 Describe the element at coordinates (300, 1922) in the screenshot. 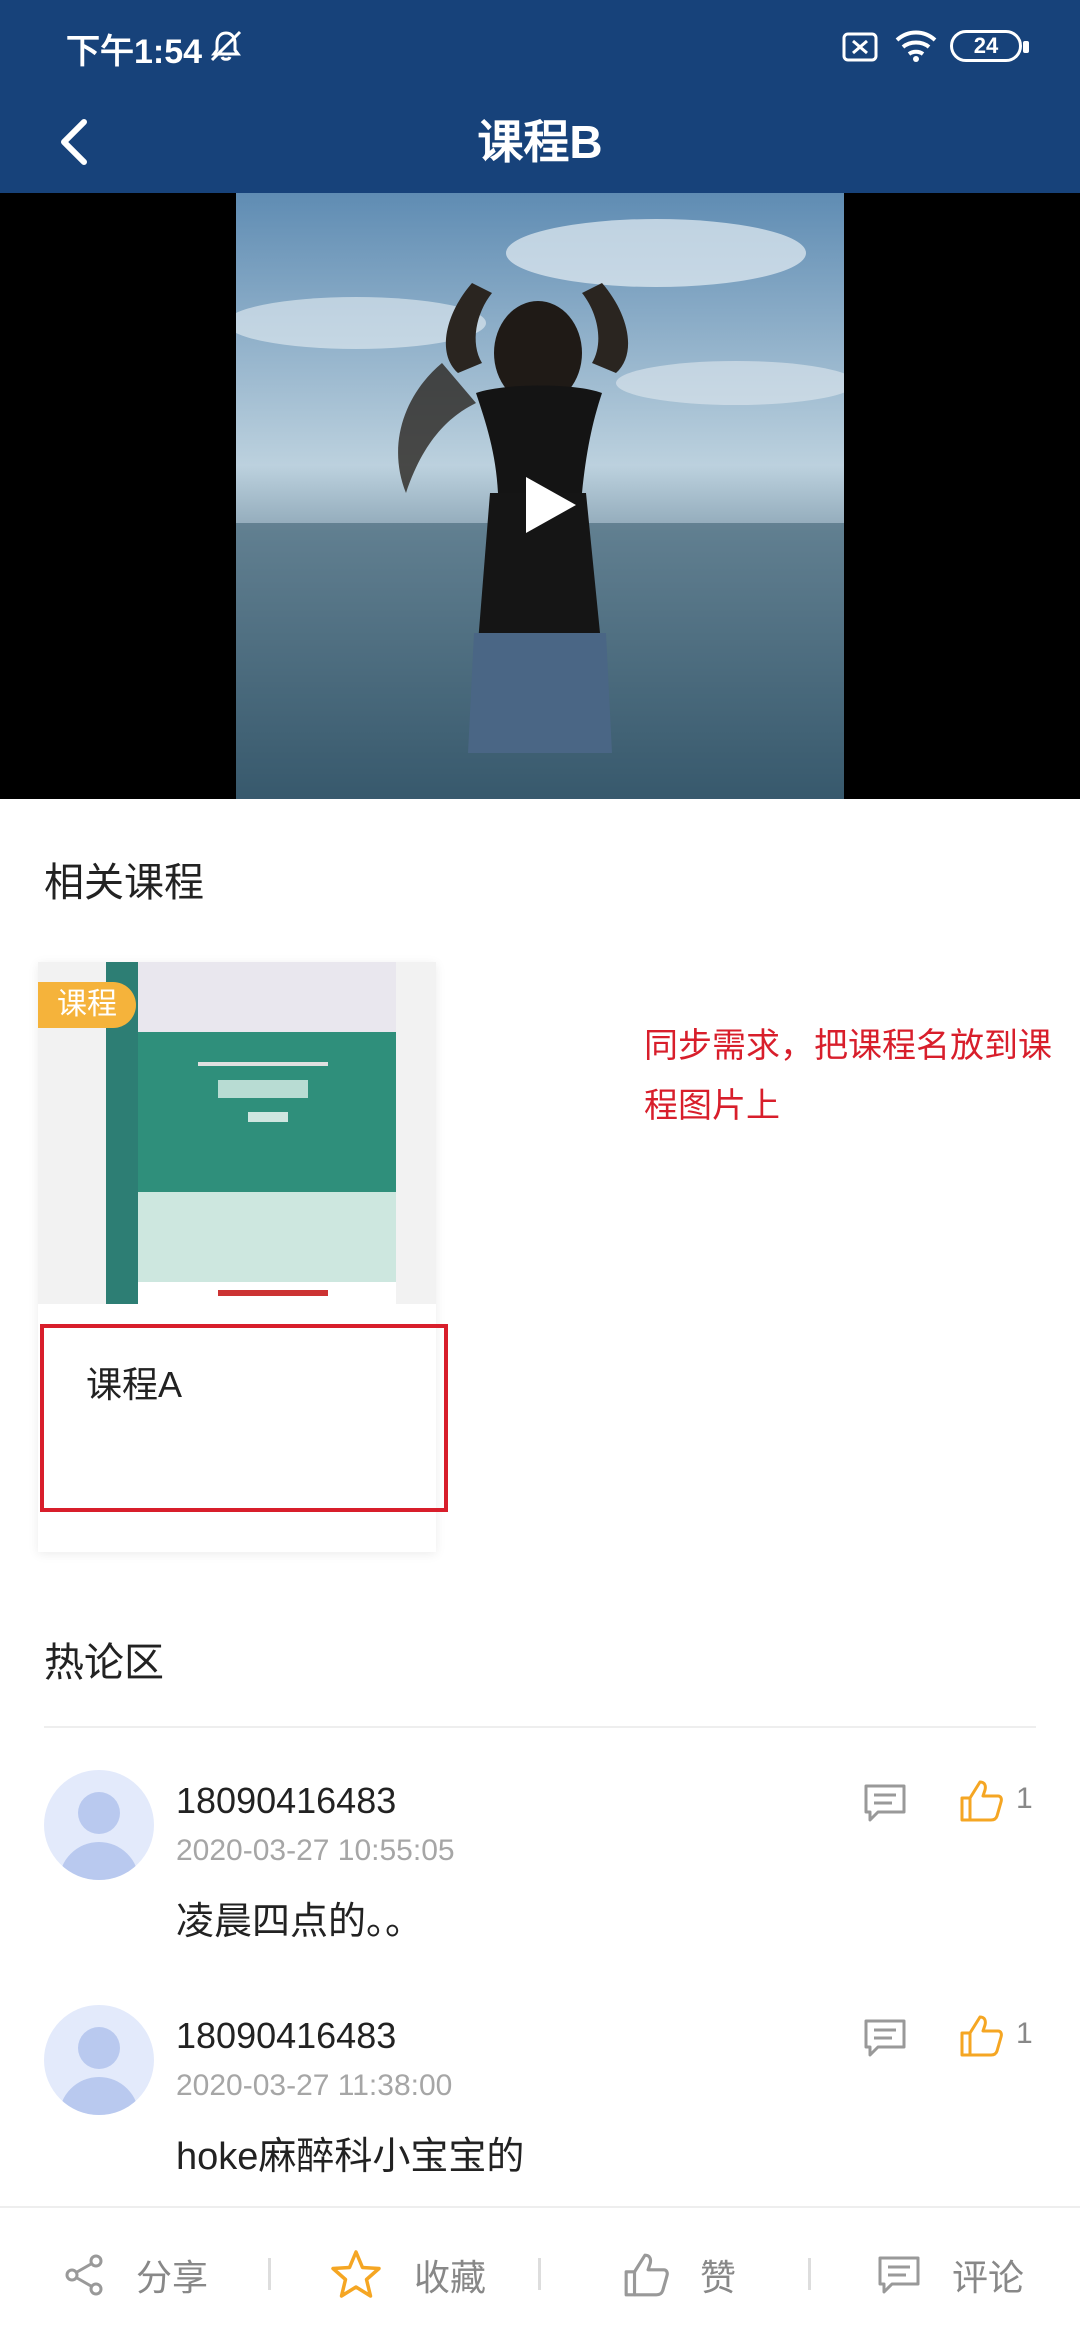

I see `comment-text: 凌晨四点的。。` at that location.